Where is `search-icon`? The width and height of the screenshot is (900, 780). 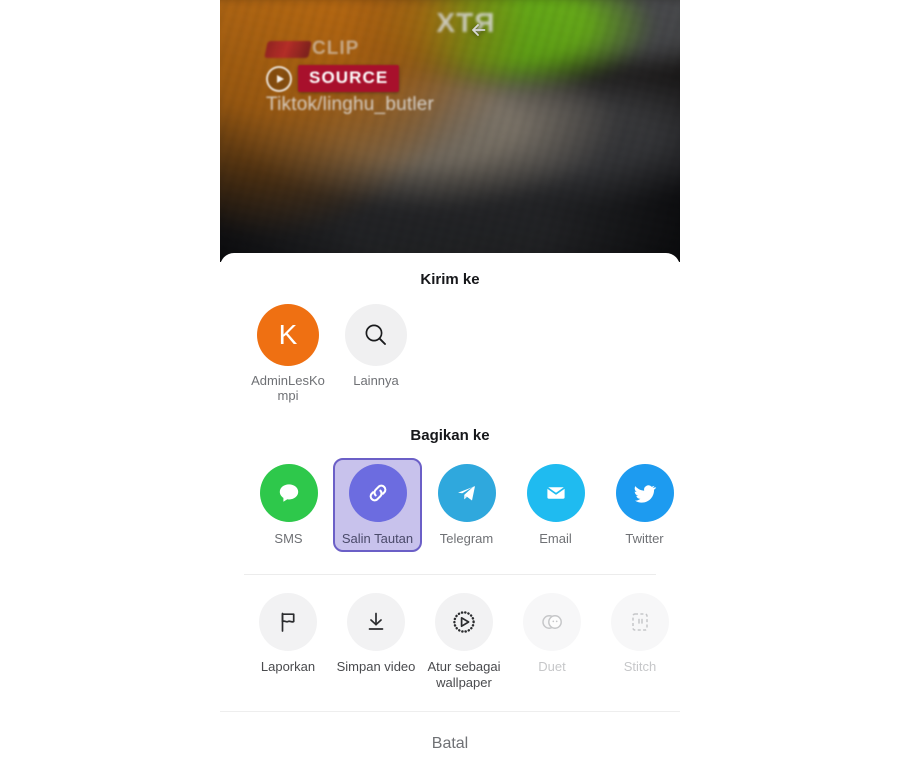
search-icon is located at coordinates (376, 335).